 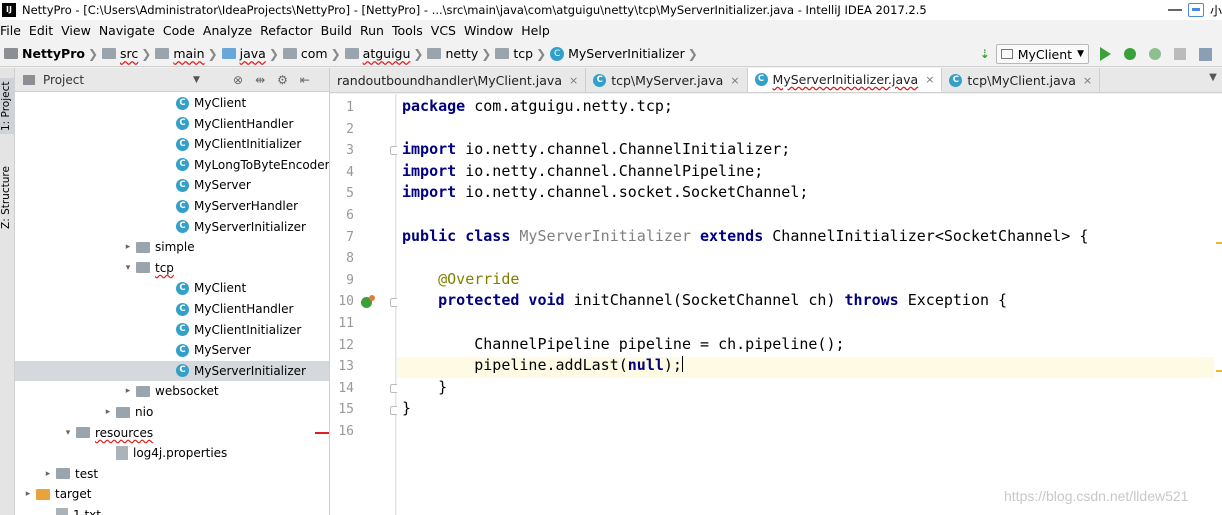 I want to click on collapse-all-icon: ⇹, so click(x=260, y=80).